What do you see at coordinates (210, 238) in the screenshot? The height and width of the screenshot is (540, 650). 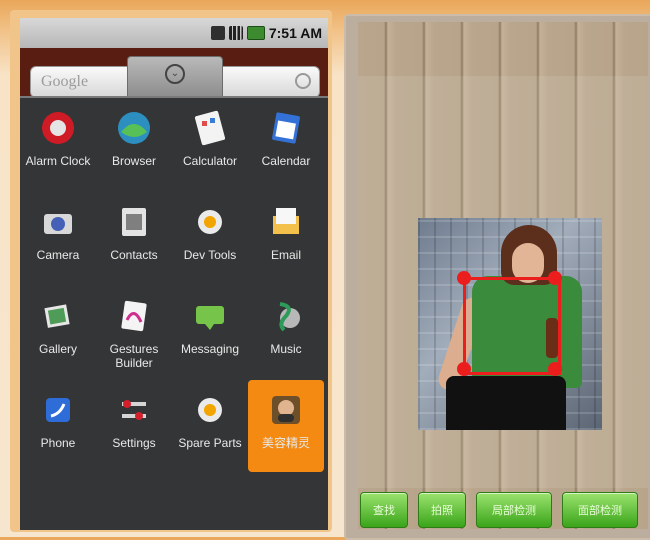 I see `app-dev-tools: Dev Tools` at bounding box center [210, 238].